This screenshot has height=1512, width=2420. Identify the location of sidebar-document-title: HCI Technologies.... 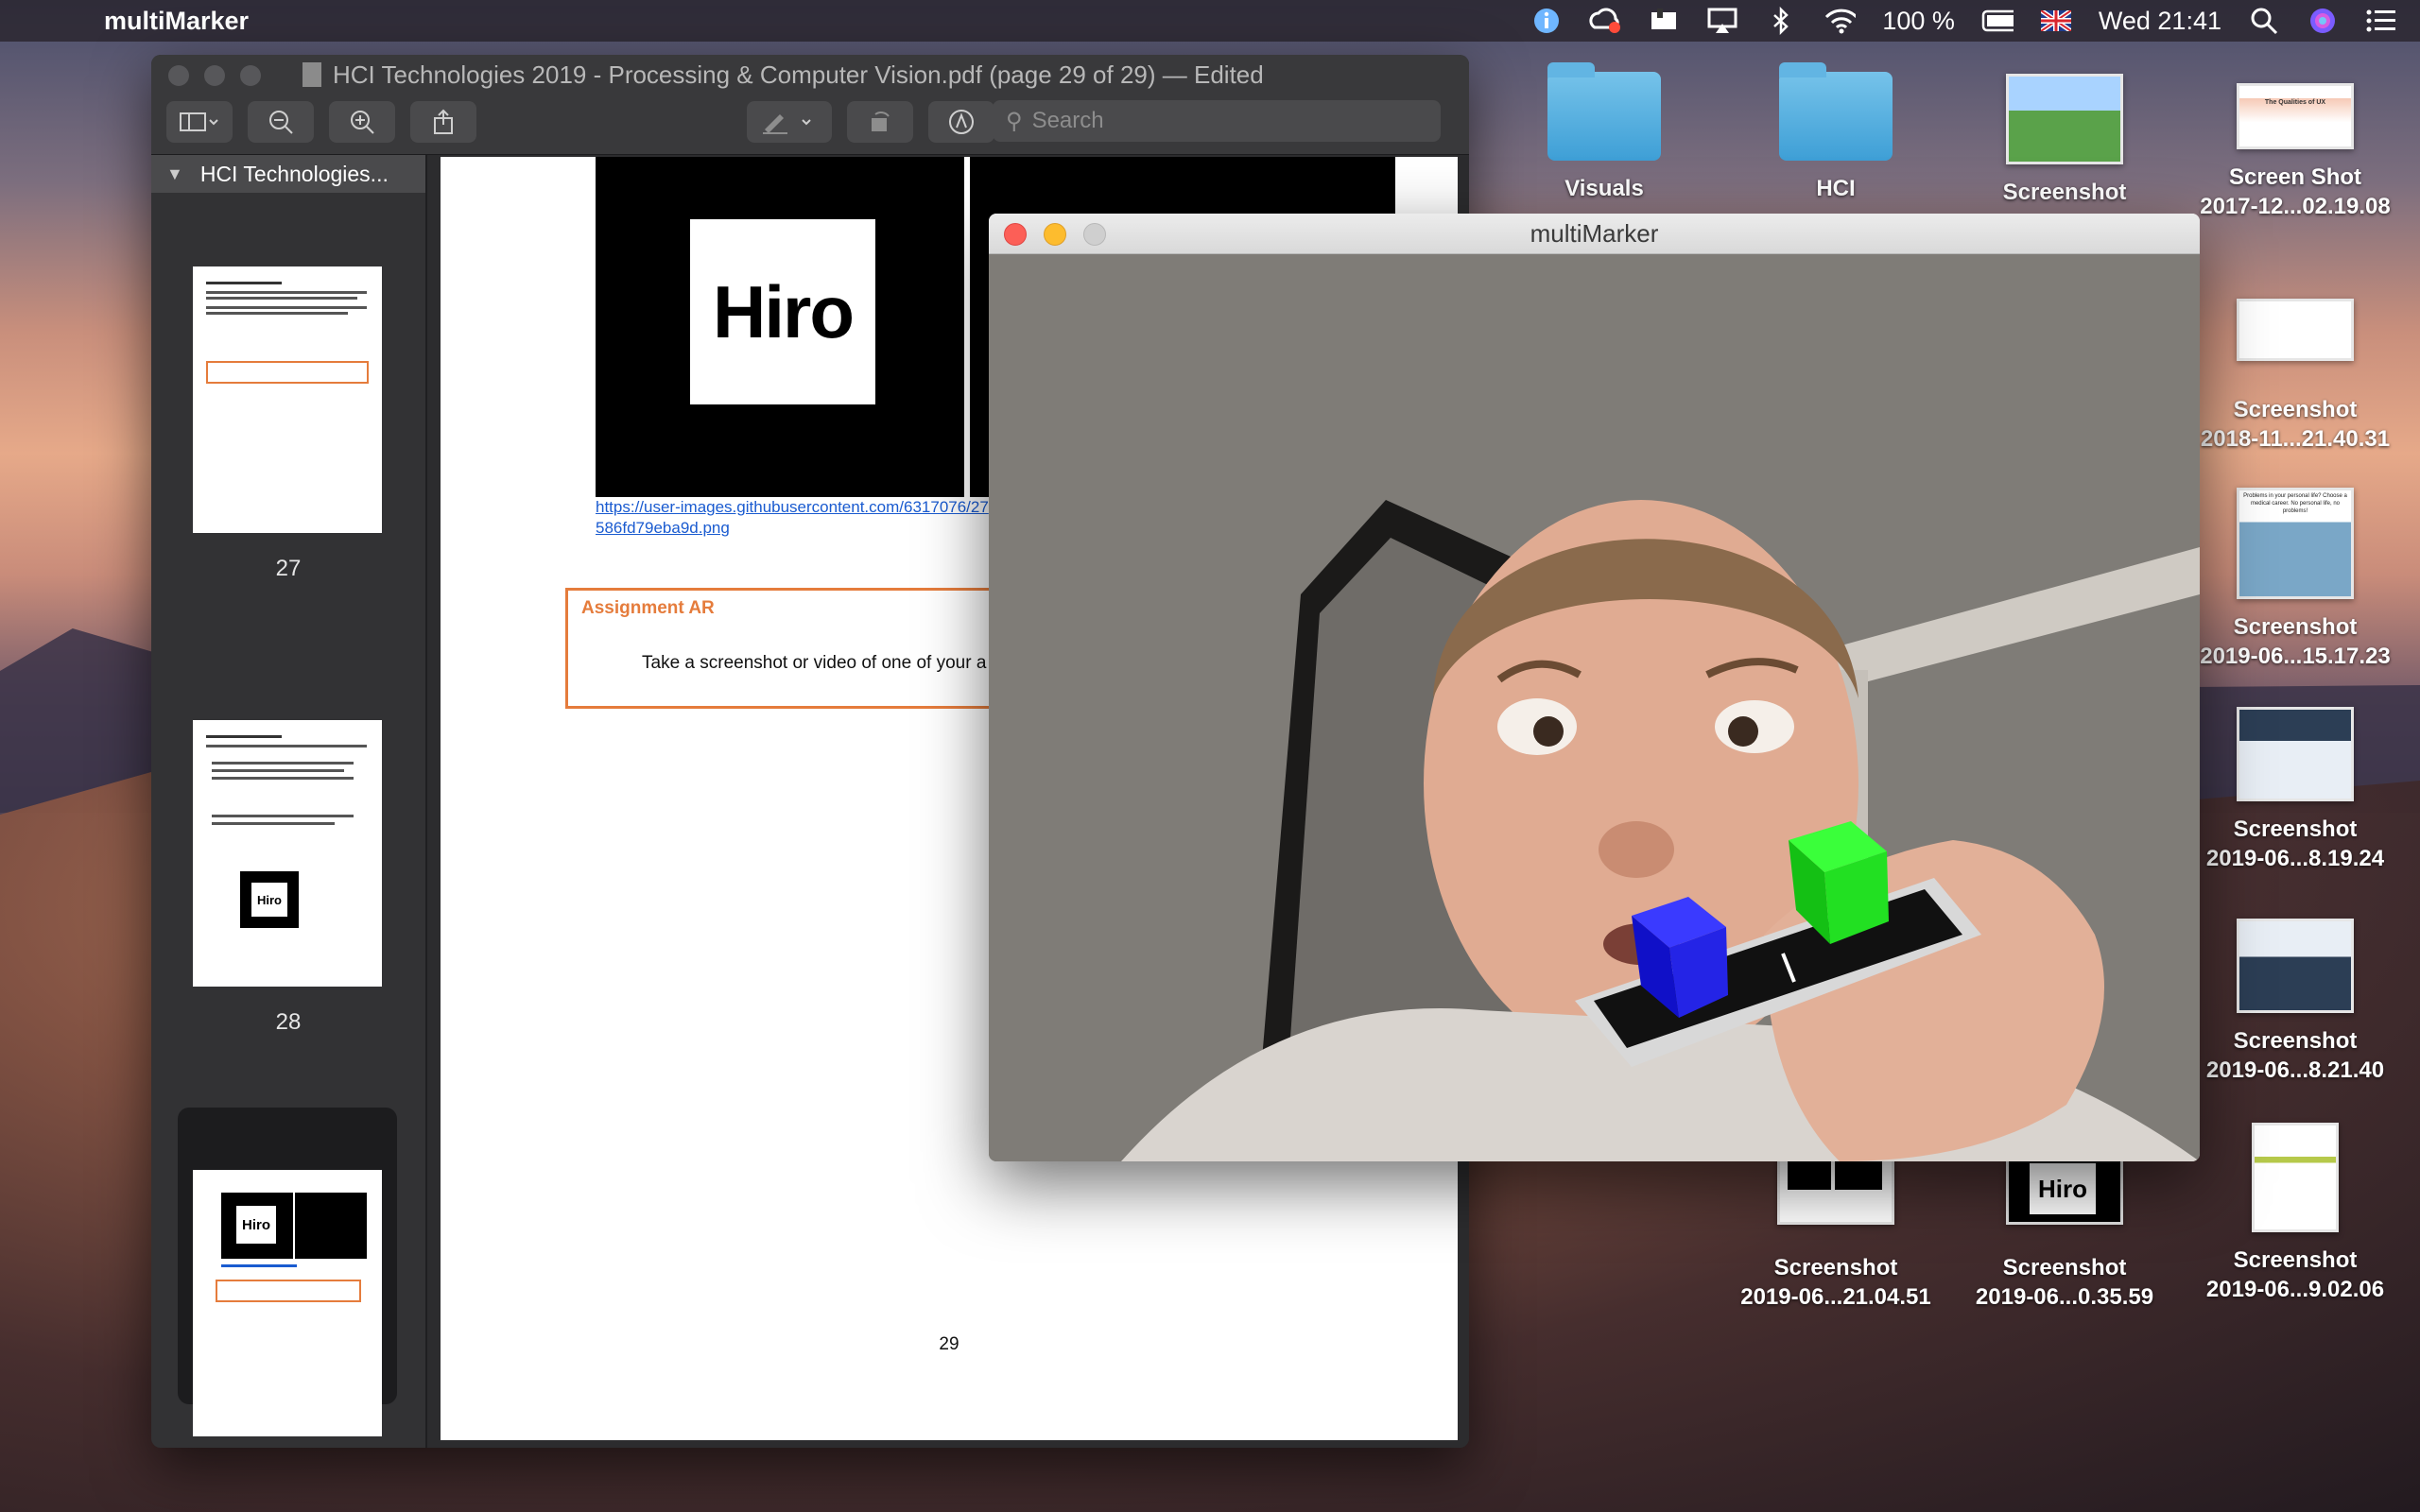
(294, 173).